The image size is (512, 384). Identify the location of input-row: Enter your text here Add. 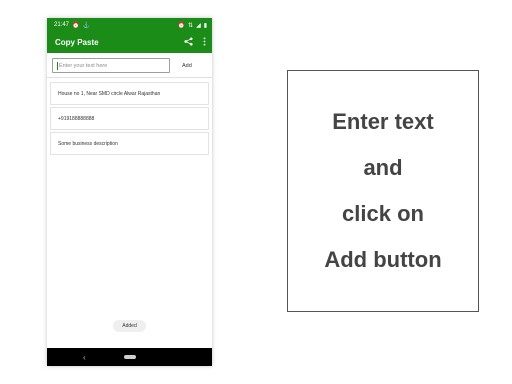
(129, 65).